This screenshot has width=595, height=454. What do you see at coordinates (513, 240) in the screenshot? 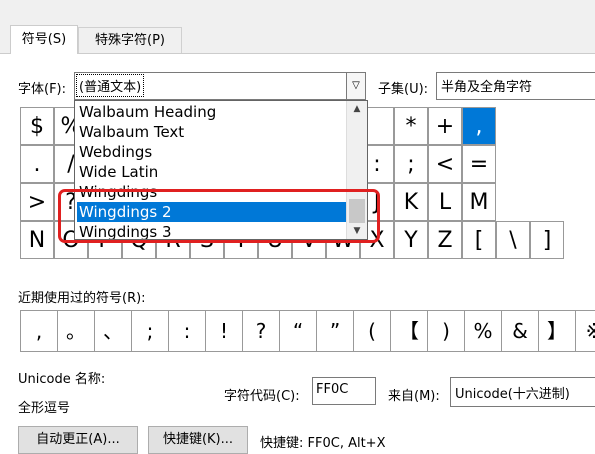
I see `symbol-cell: \` at bounding box center [513, 240].